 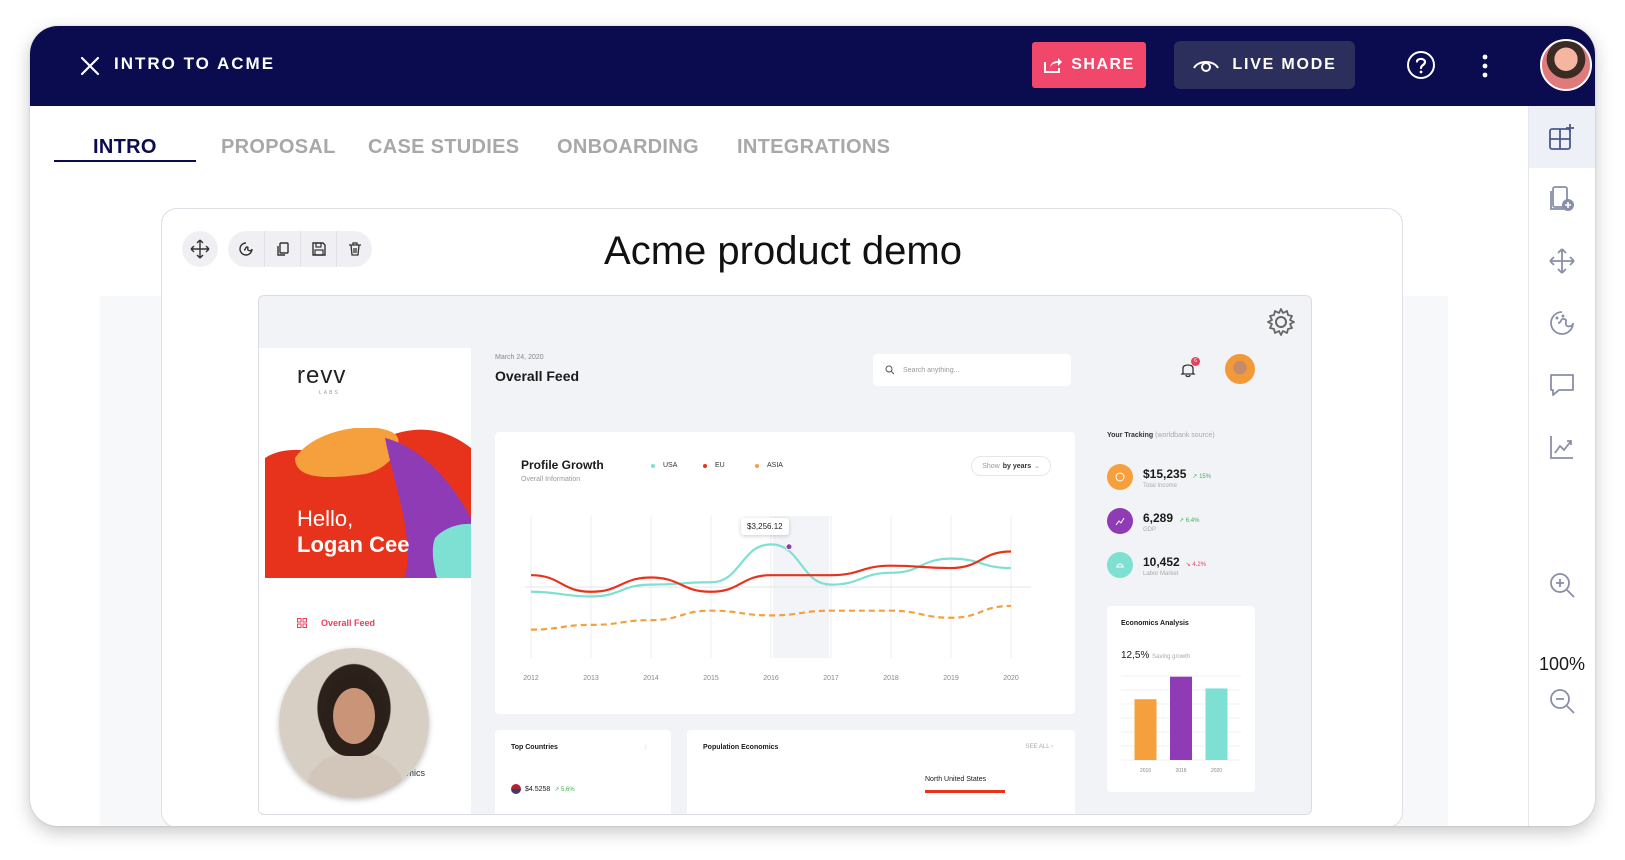 I want to click on add-block-icon, so click(x=1562, y=137).